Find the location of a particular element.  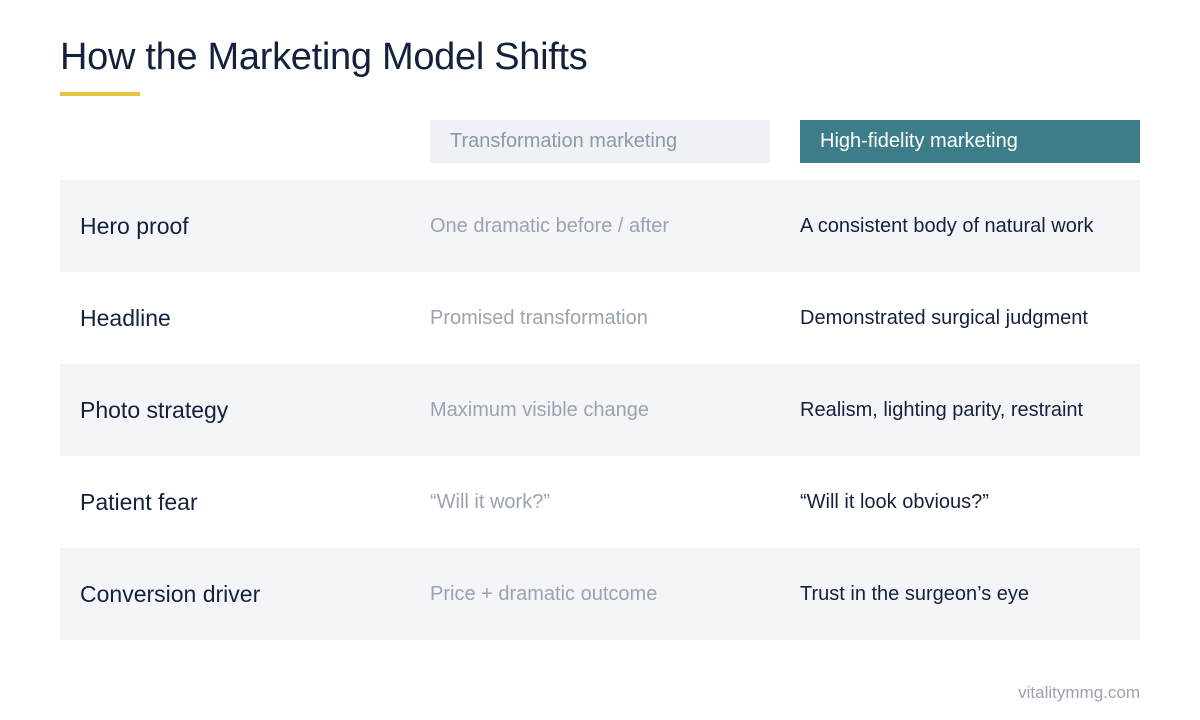

transformation-cell: “Will it work?” is located at coordinates (490, 502).